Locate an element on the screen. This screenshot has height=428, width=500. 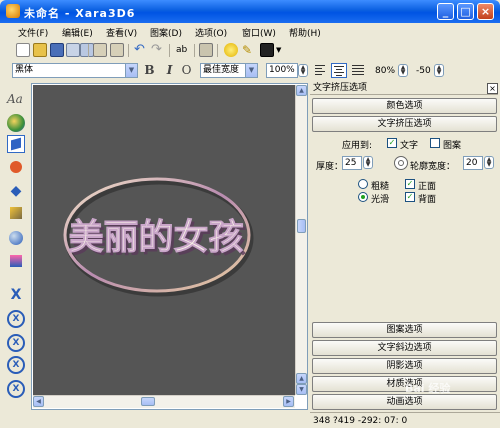
minimize-button: _ is located at coordinates (445, 11).